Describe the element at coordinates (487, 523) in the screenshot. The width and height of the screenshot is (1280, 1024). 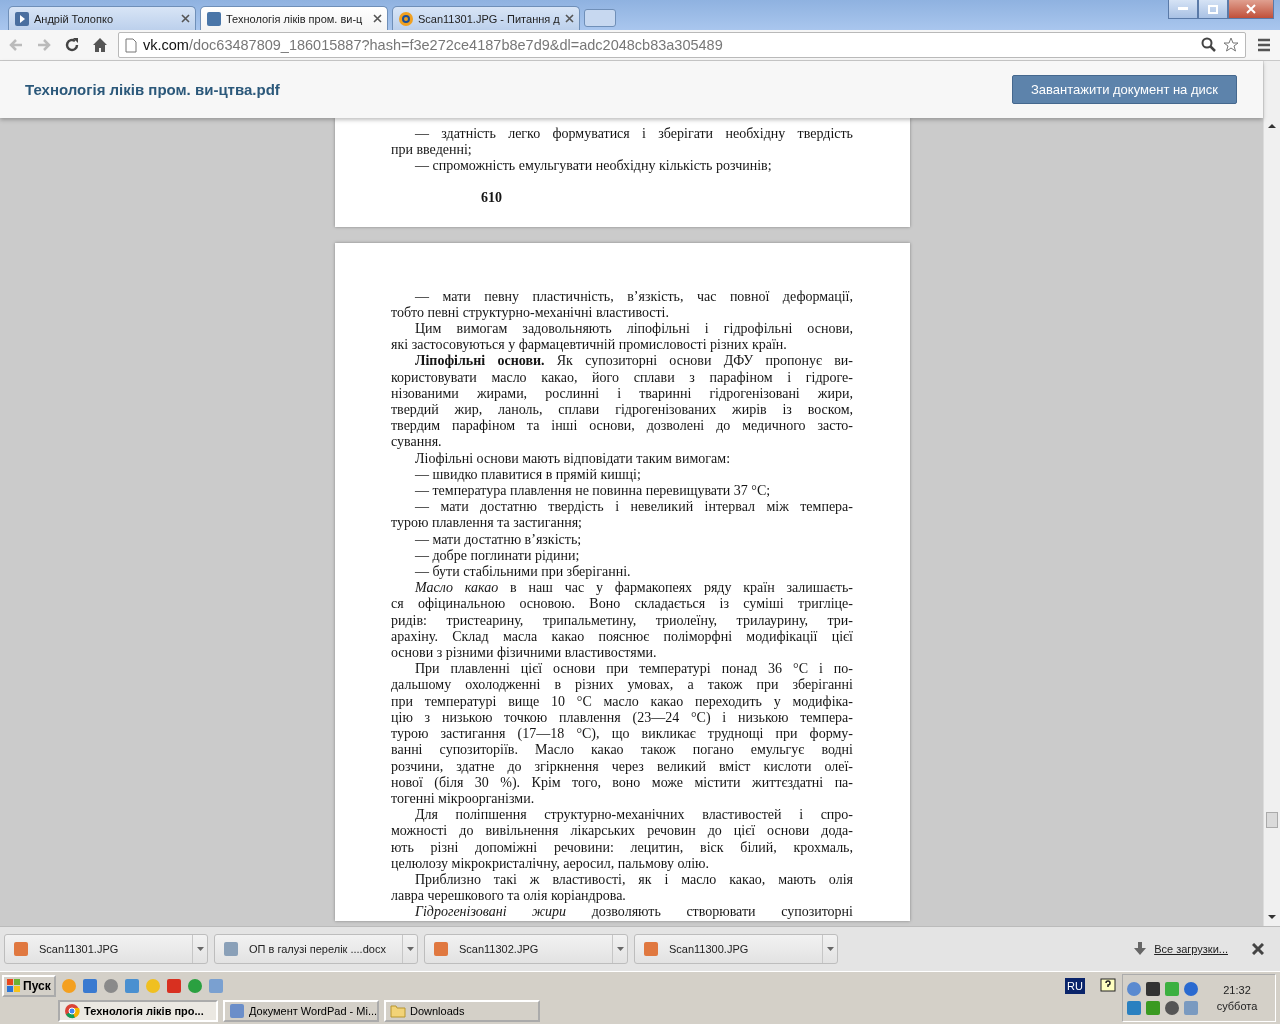
I see `text-line: турою плавлення та застигання;` at that location.